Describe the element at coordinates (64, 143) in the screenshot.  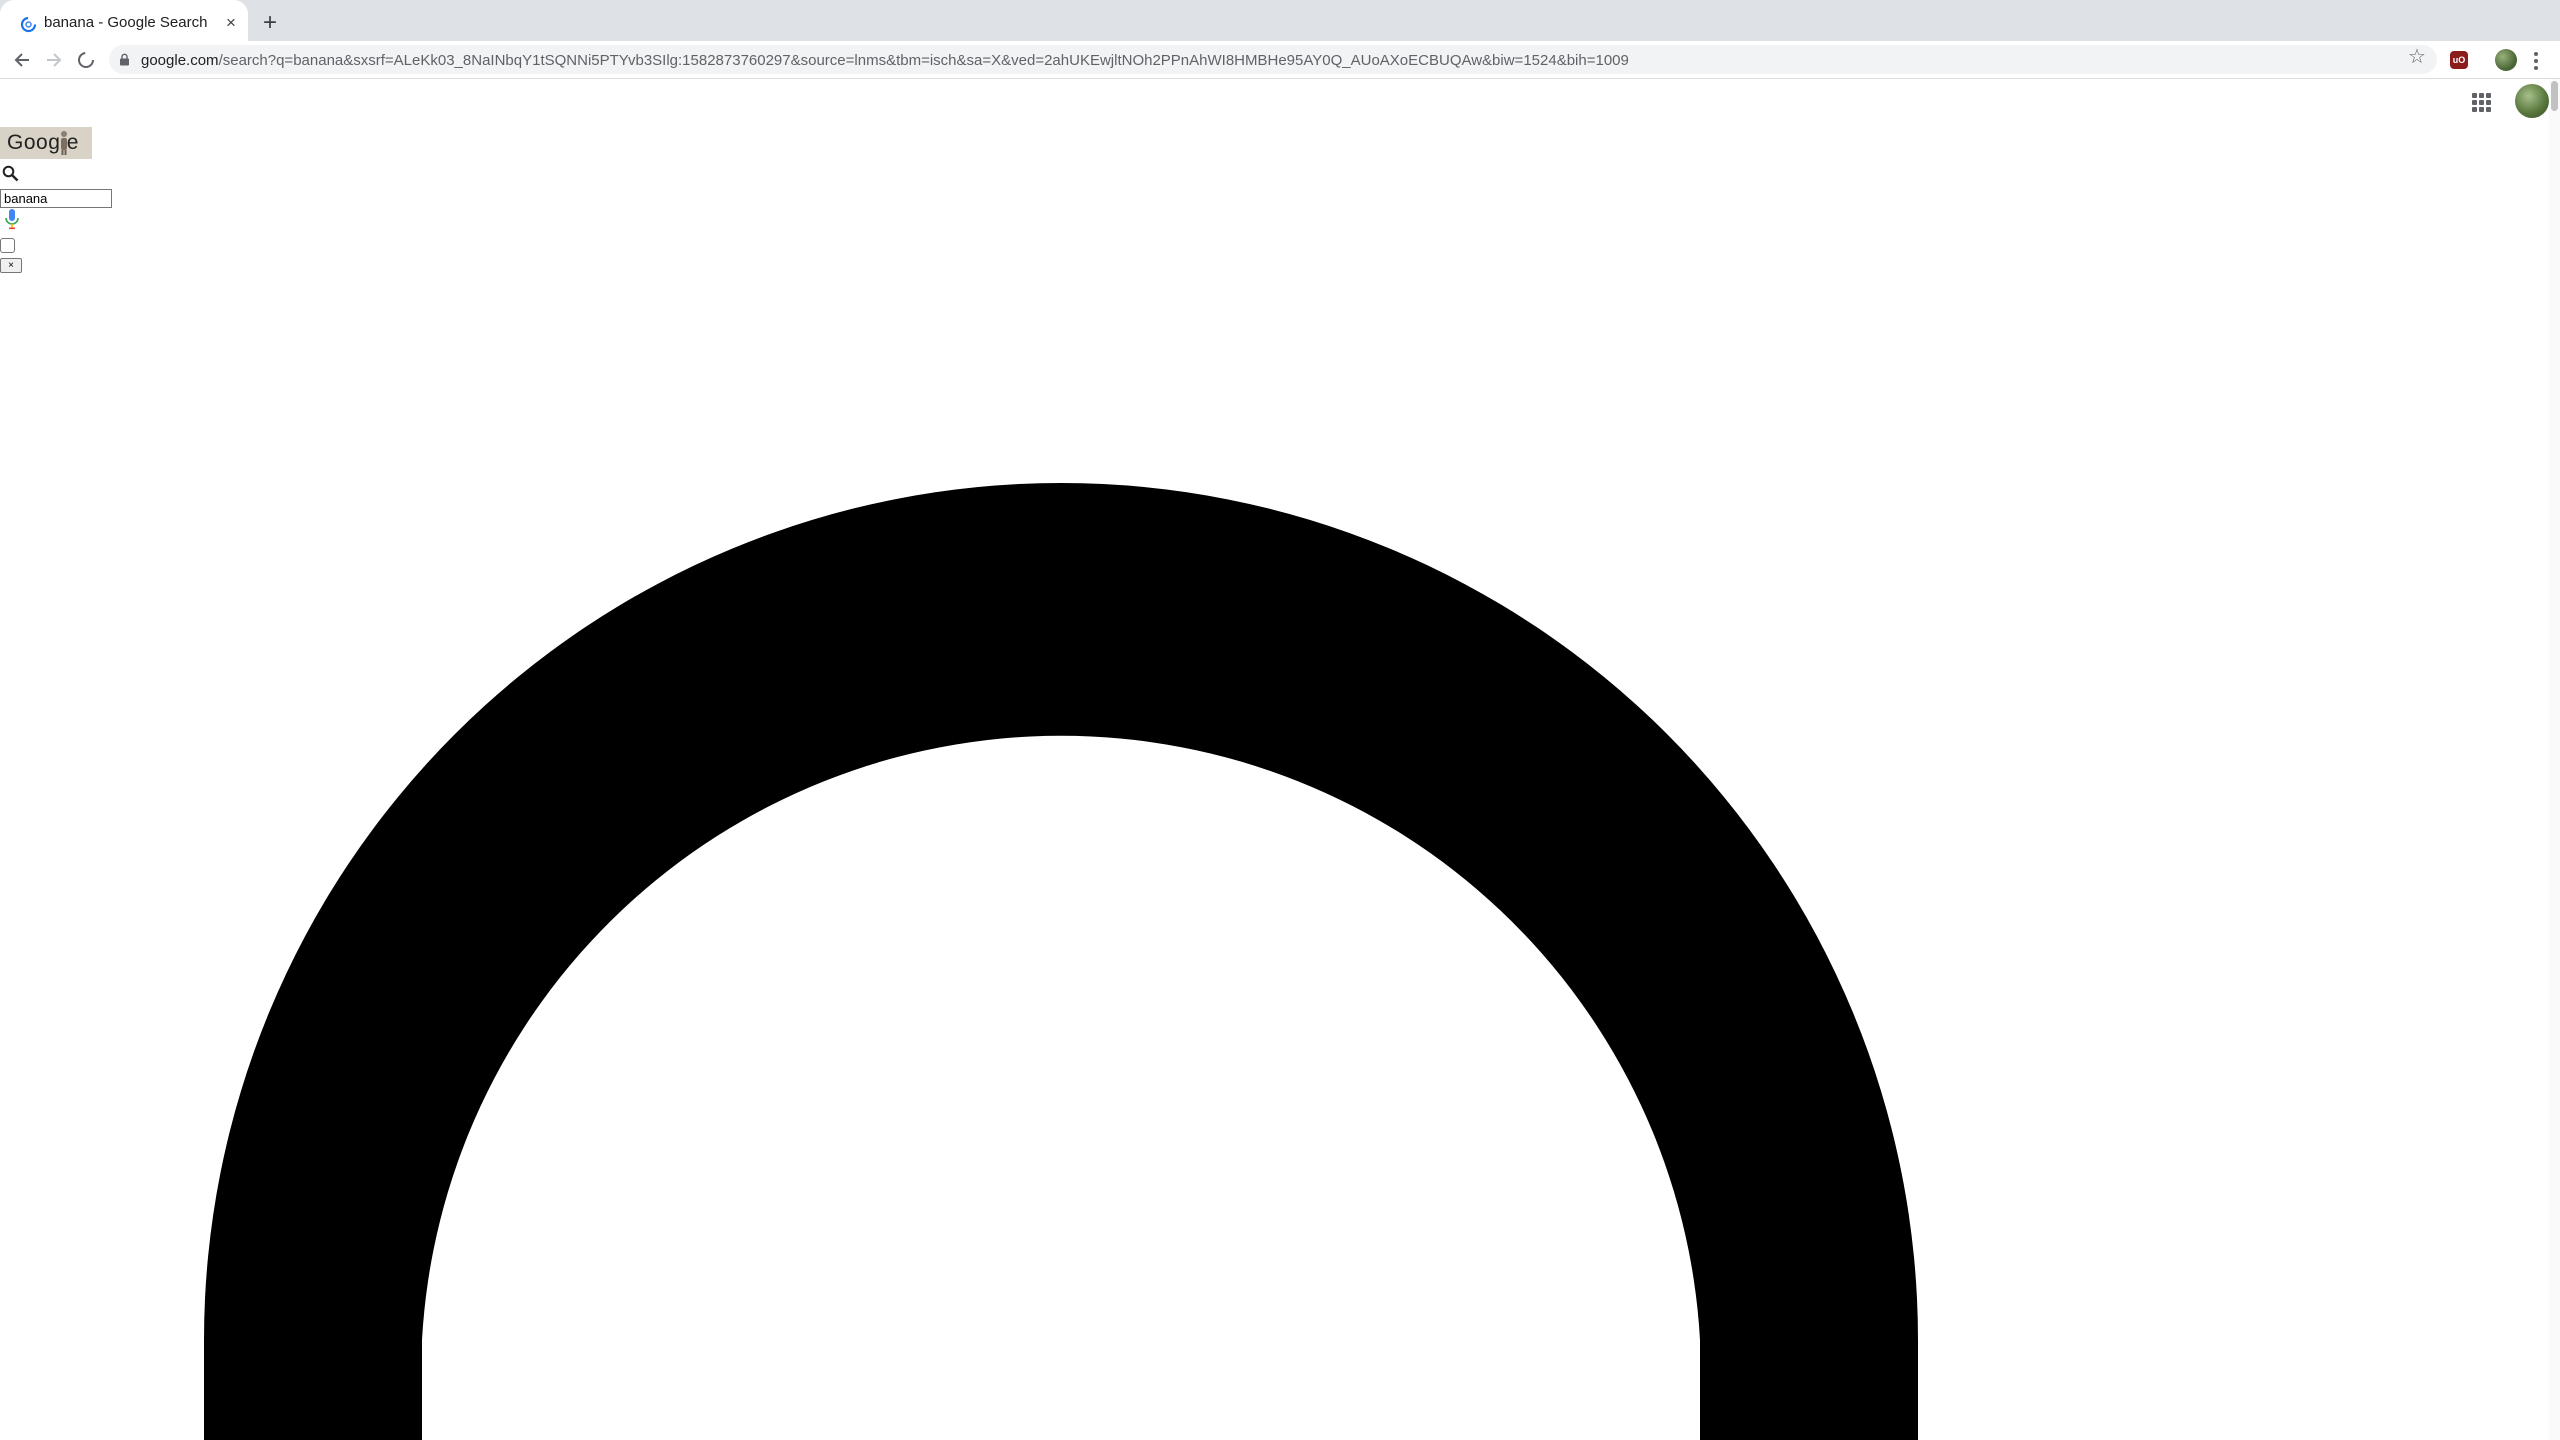
I see `doodle-figure-icon` at that location.